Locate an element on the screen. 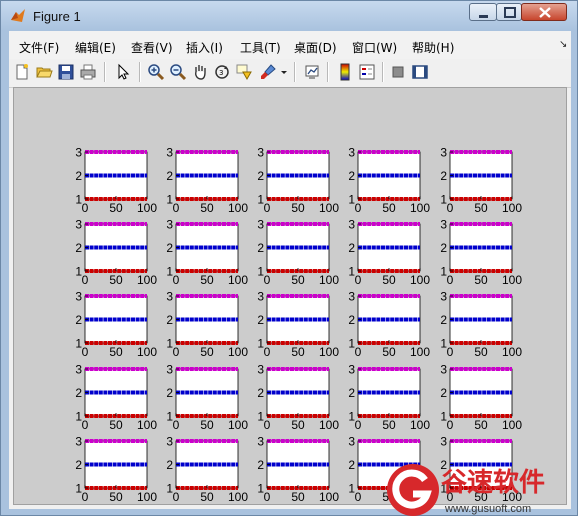  menu-help: 帮助(H) is located at coordinates (433, 47).